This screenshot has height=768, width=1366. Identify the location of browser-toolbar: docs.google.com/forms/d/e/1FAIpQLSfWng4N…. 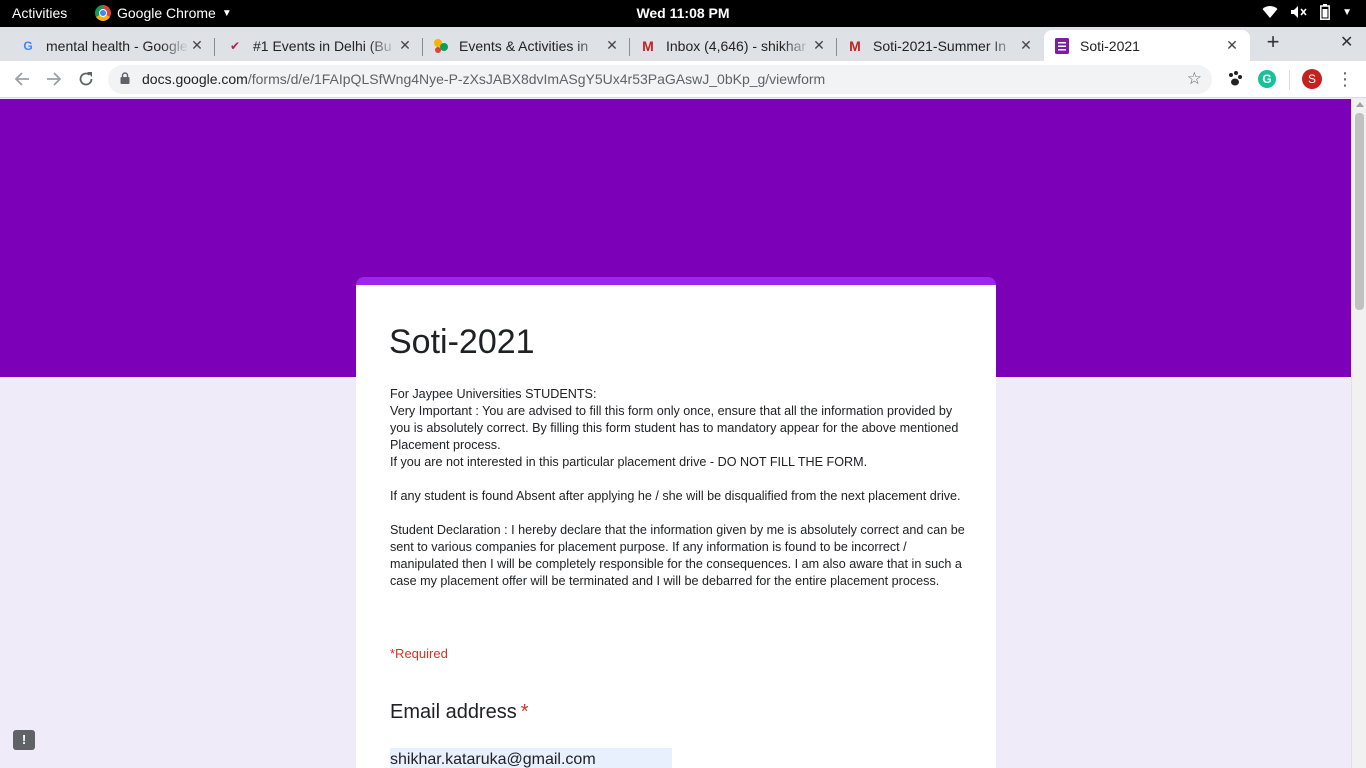
(683, 79).